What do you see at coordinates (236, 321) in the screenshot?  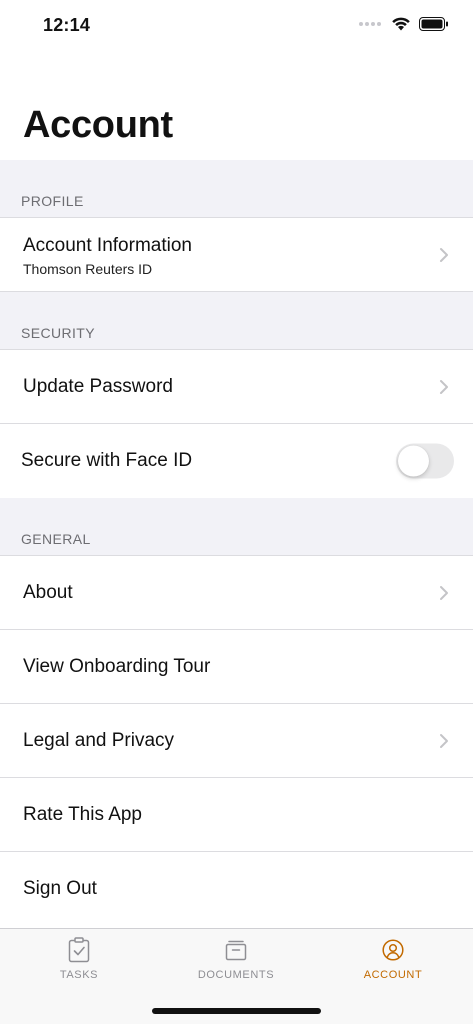 I see `section-header-security: SECURITY` at bounding box center [236, 321].